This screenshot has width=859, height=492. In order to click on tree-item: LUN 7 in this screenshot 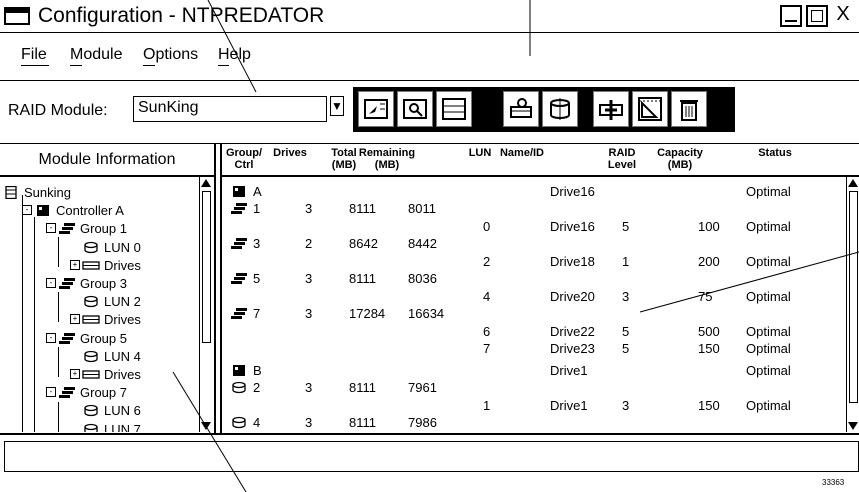, I will do `click(111, 427)`.